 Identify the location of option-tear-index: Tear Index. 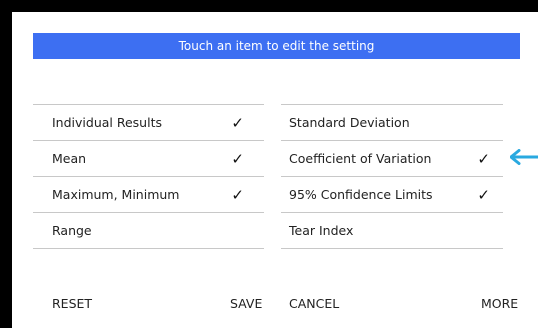
(392, 231).